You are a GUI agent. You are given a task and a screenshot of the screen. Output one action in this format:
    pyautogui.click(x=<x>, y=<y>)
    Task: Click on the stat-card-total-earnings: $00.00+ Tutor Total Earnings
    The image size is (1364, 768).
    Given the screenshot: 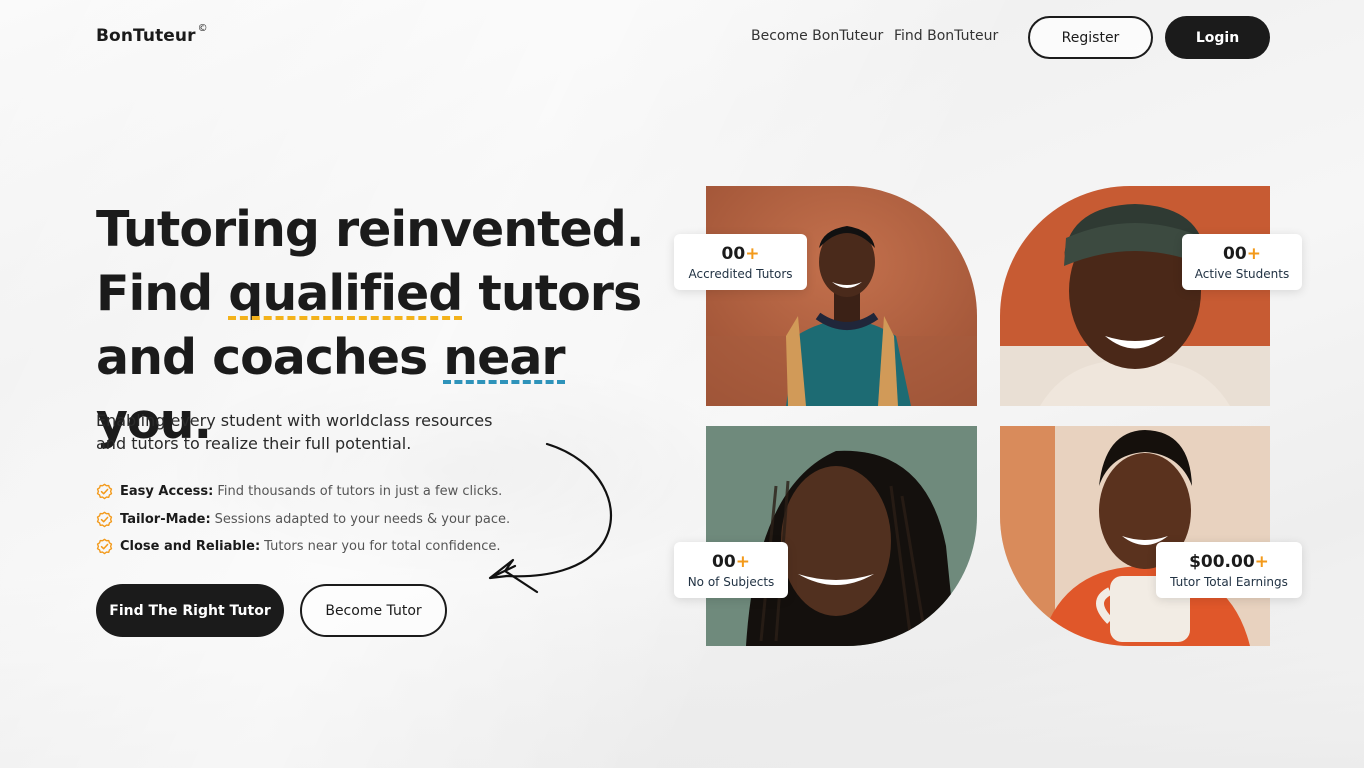 What is the action you would take?
    pyautogui.click(x=1229, y=570)
    